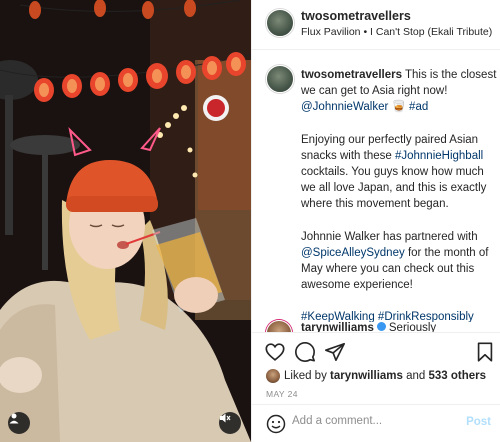 The image size is (500, 442). Describe the element at coordinates (225, 418) in the screenshot. I see `speaker-muted-icon` at that location.